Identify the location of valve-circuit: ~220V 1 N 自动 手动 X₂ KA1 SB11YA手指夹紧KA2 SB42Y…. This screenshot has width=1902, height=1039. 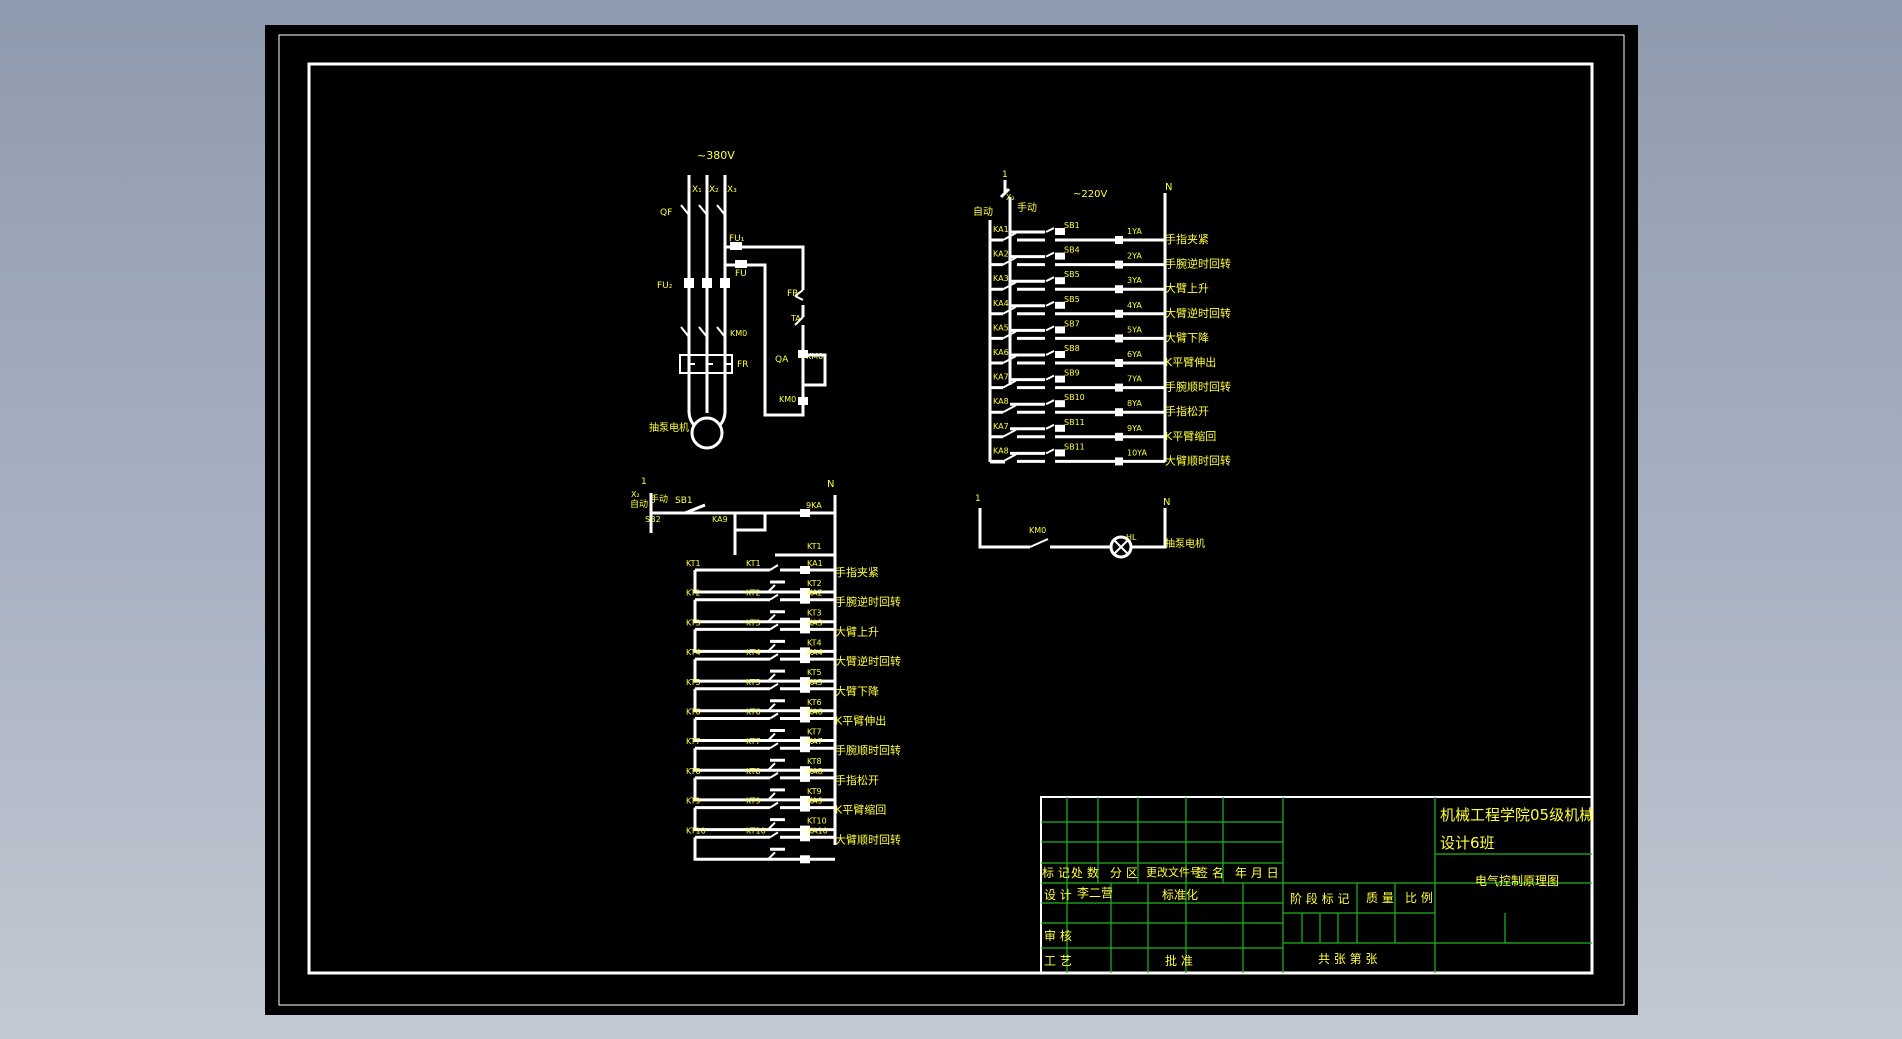
(1102, 318).